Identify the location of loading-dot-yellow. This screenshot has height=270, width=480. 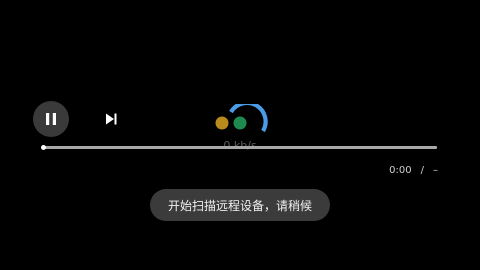
(222, 123).